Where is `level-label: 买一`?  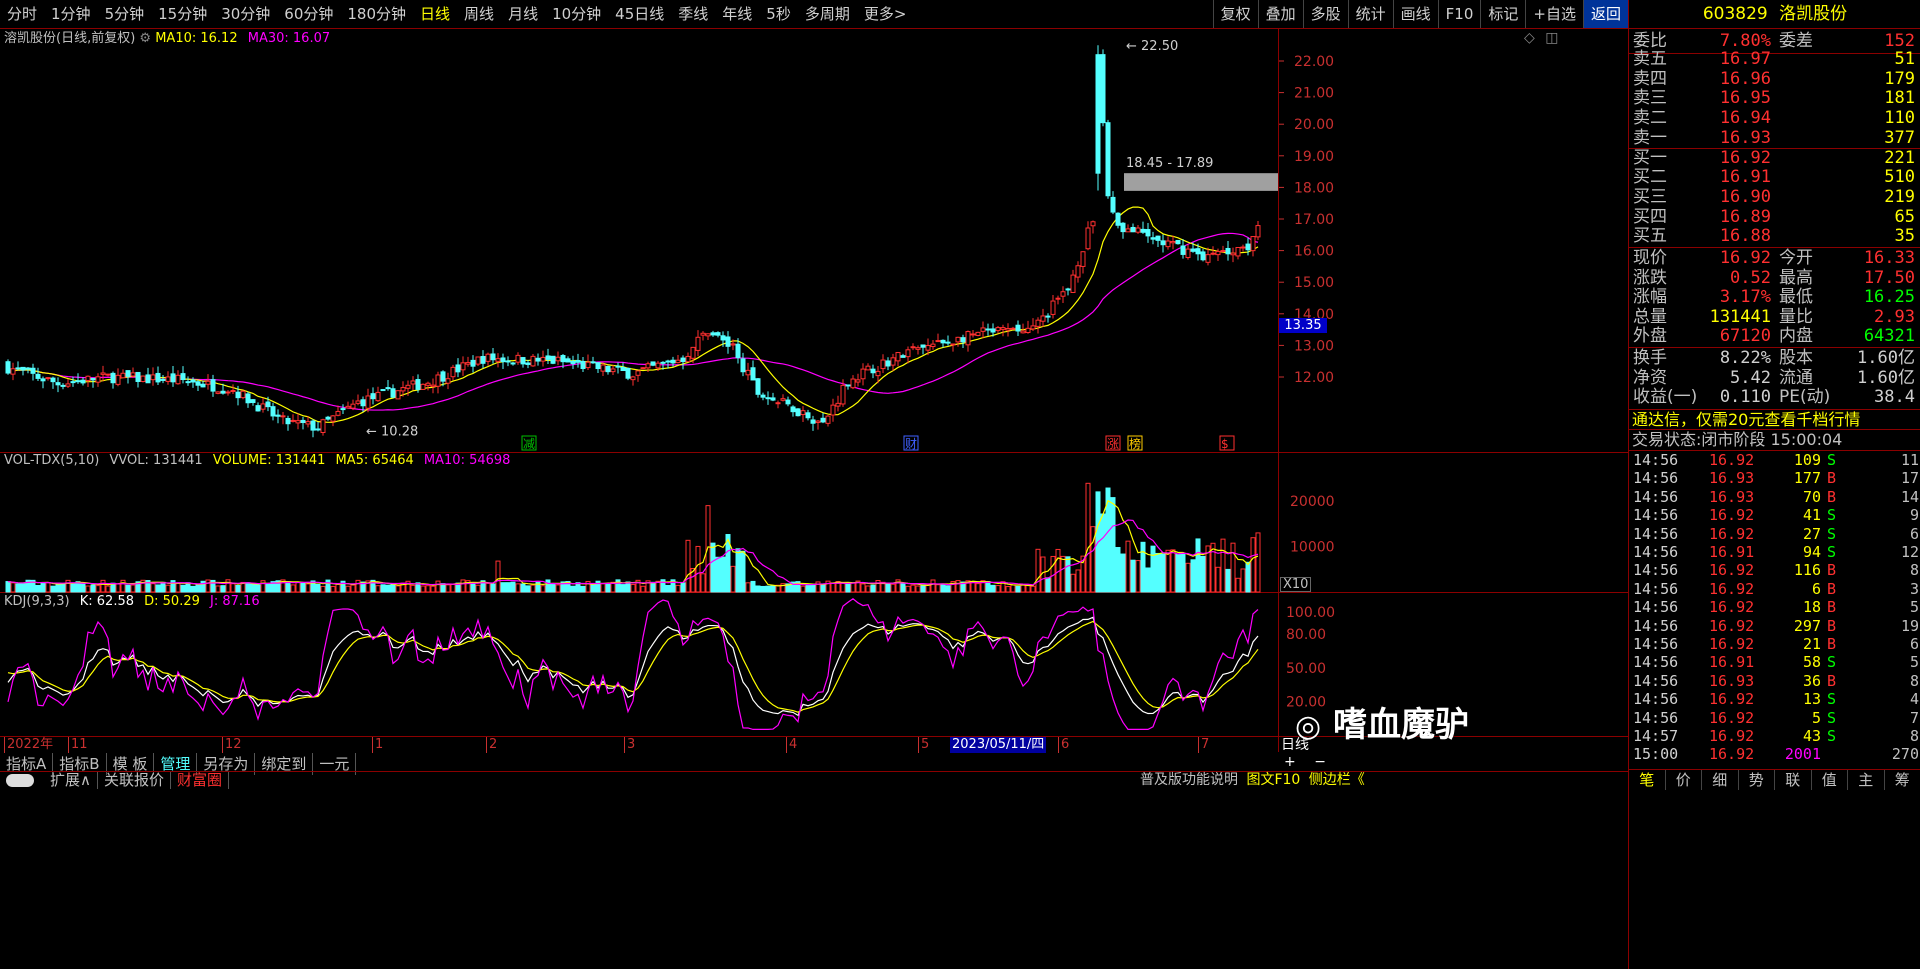
level-label: 买一 is located at coordinates (1650, 157).